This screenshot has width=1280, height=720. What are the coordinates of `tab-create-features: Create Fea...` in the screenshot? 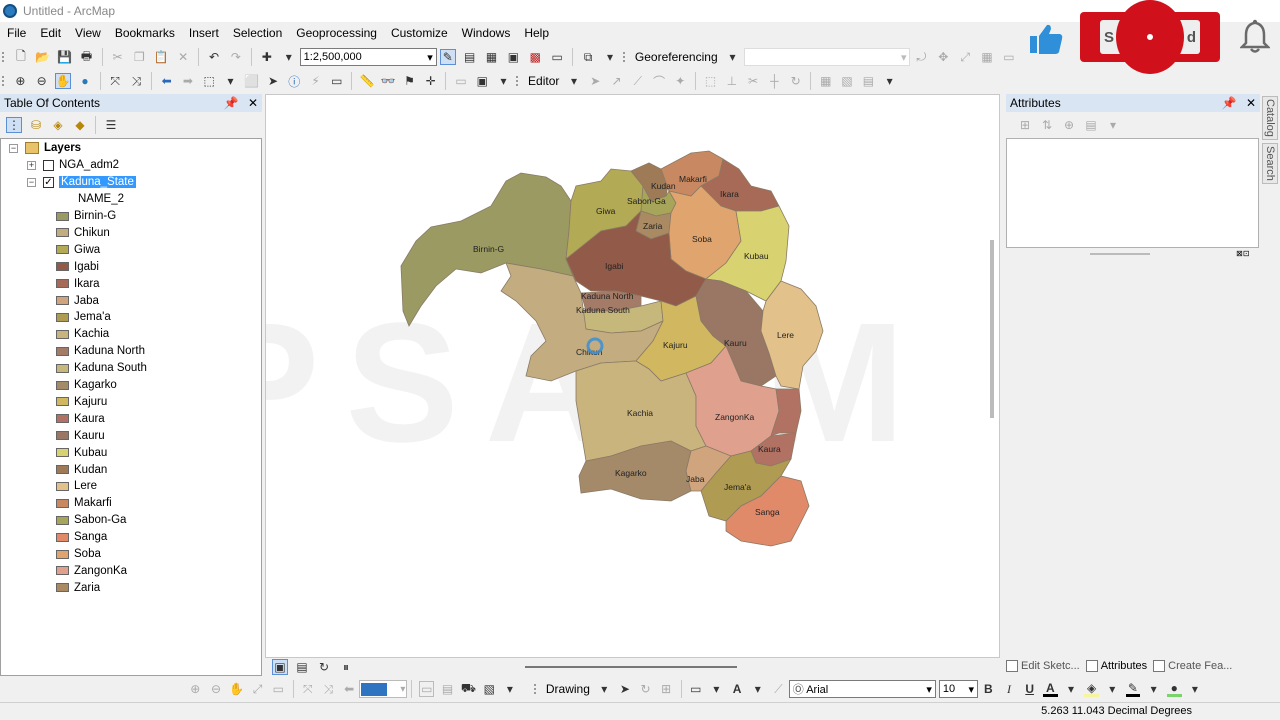 It's located at (1192, 666).